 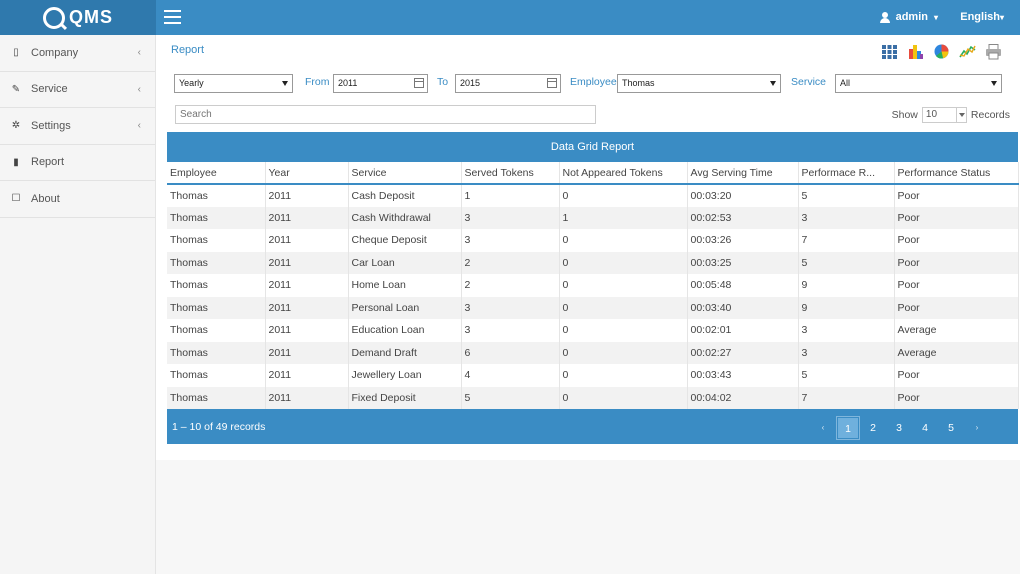 What do you see at coordinates (405, 173) in the screenshot?
I see `column-header: Service` at bounding box center [405, 173].